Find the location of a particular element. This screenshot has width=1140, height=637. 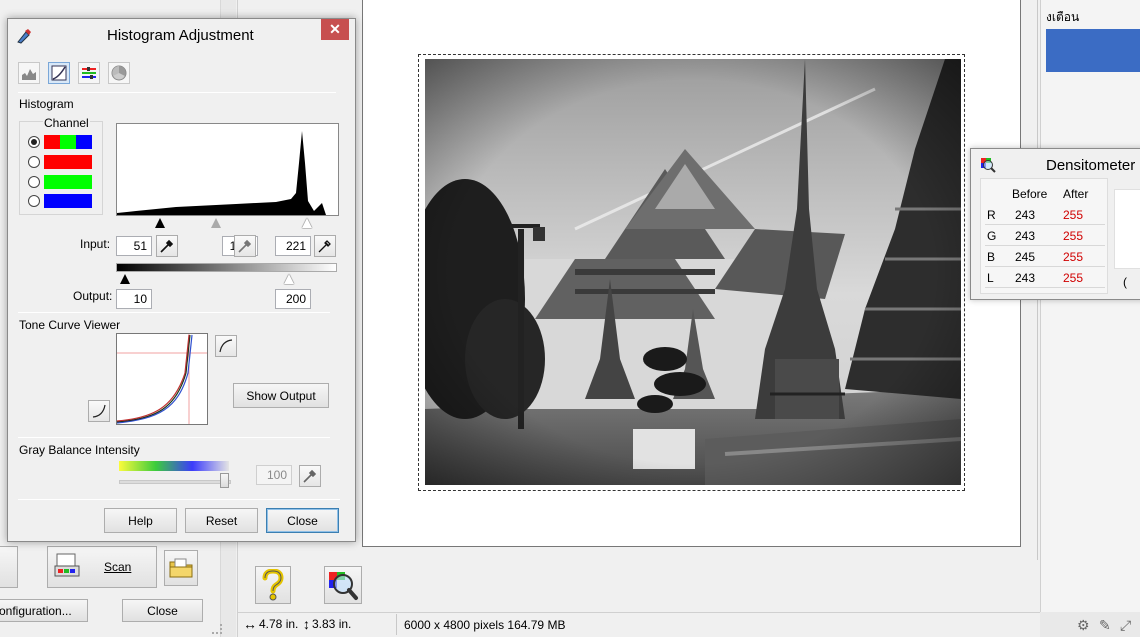

curve-top-icon is located at coordinates (226, 346).